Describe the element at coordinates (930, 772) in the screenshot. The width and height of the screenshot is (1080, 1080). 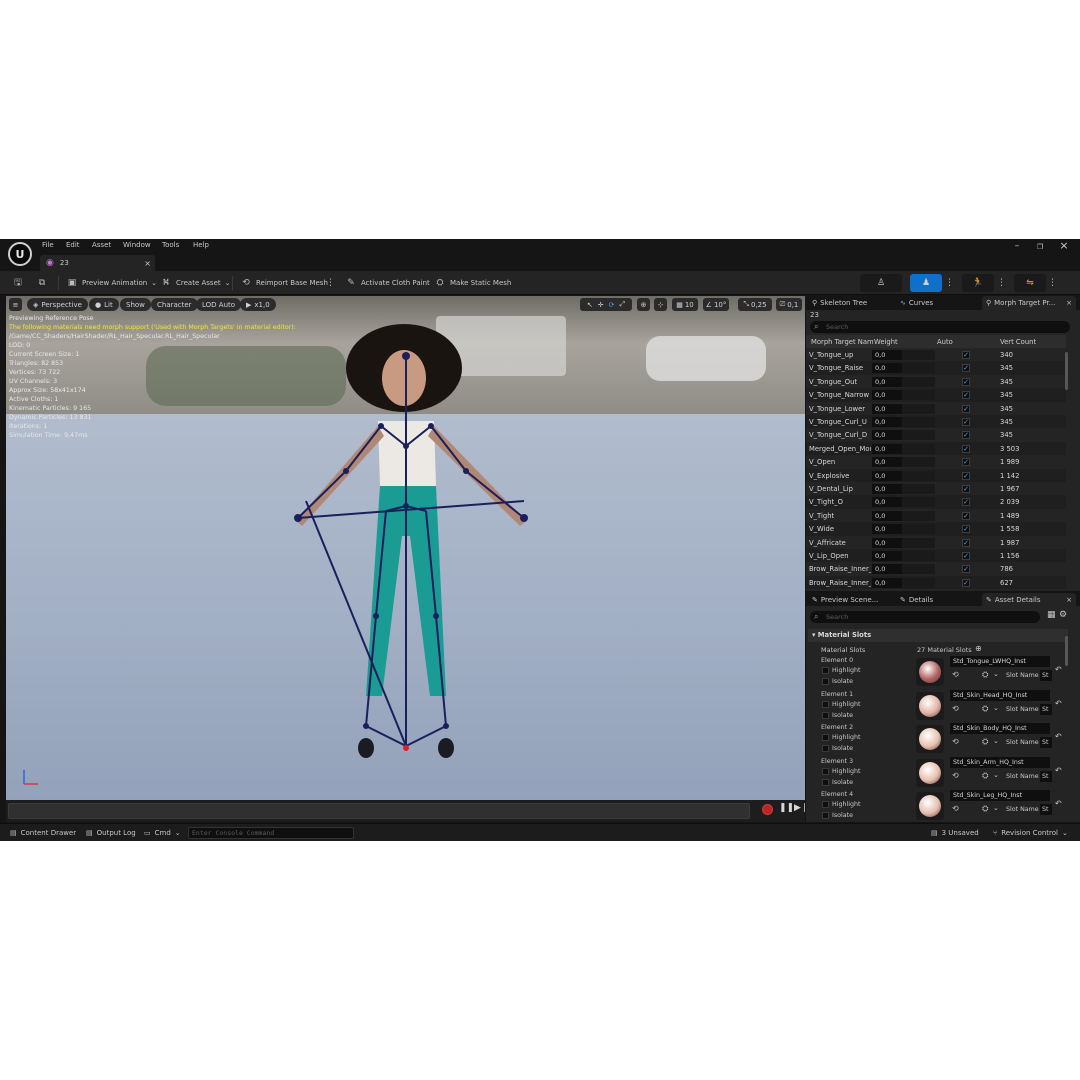
I see `material-thumbnail` at that location.